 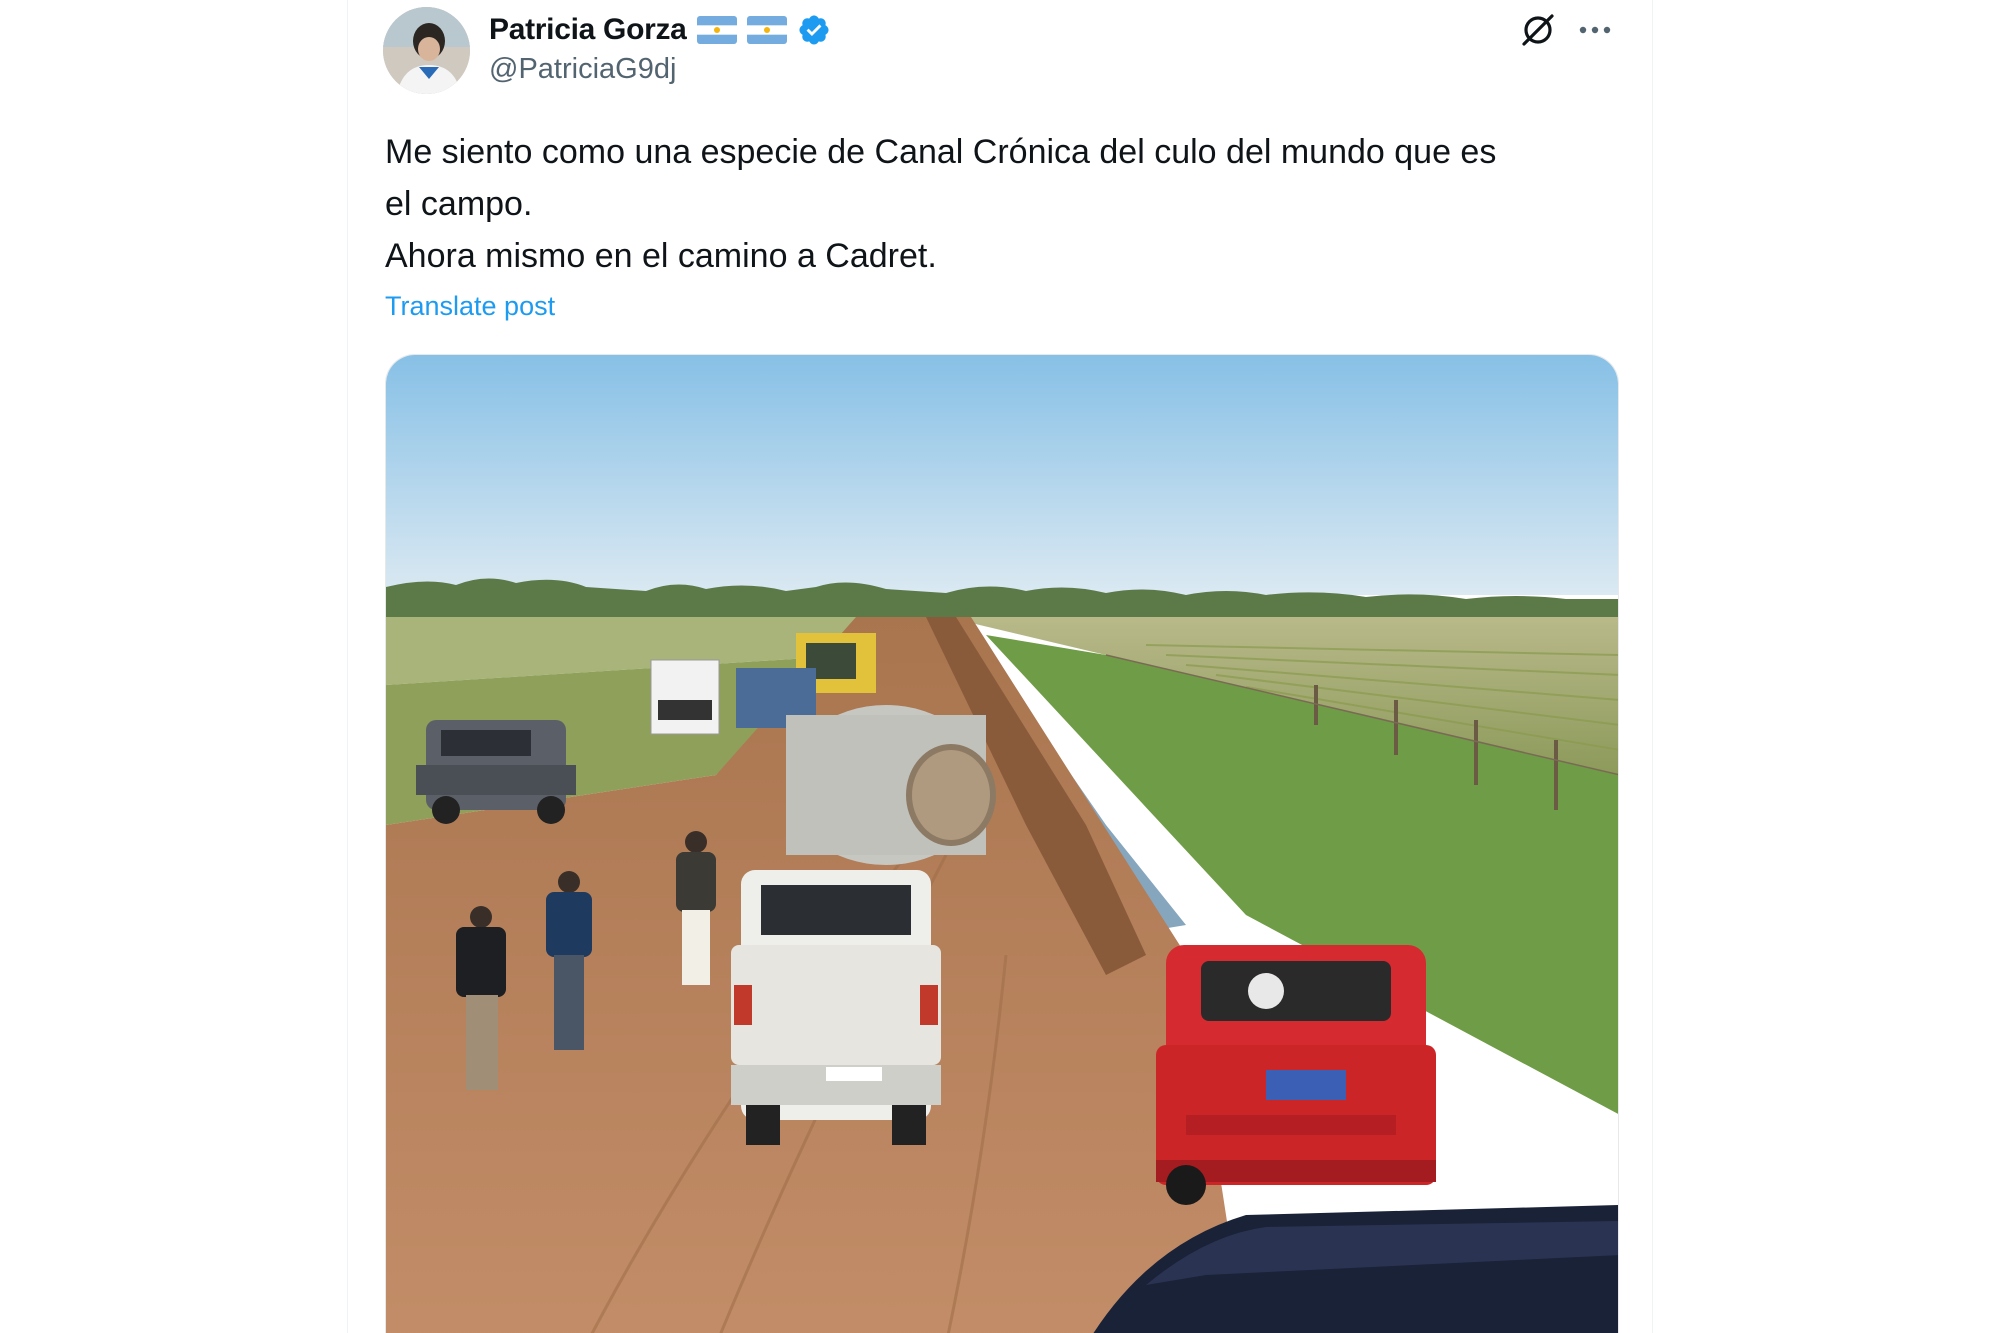 What do you see at coordinates (470, 306) in the screenshot?
I see `translate-post-link: Translate post` at bounding box center [470, 306].